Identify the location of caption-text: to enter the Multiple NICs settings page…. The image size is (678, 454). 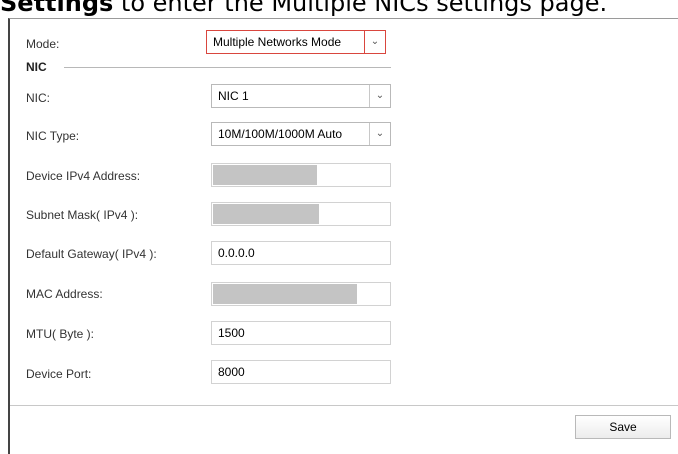
(360, 8).